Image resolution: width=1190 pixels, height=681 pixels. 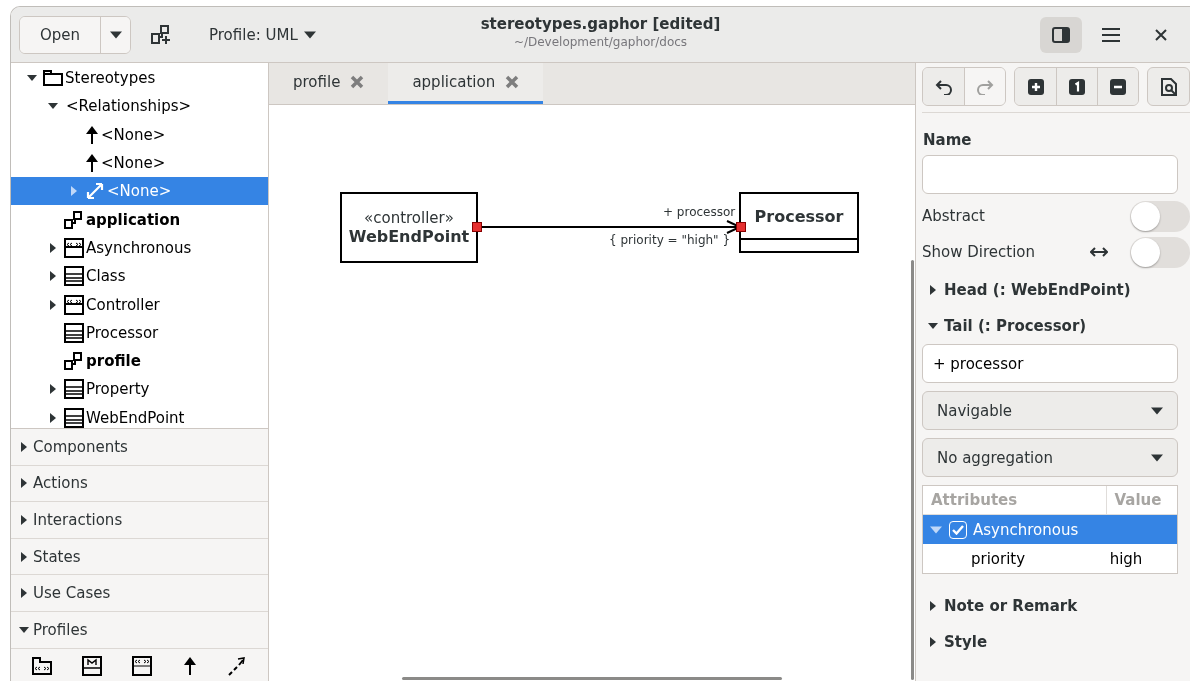 What do you see at coordinates (1056, 606) in the screenshot?
I see `section-expander: Note or Remark` at bounding box center [1056, 606].